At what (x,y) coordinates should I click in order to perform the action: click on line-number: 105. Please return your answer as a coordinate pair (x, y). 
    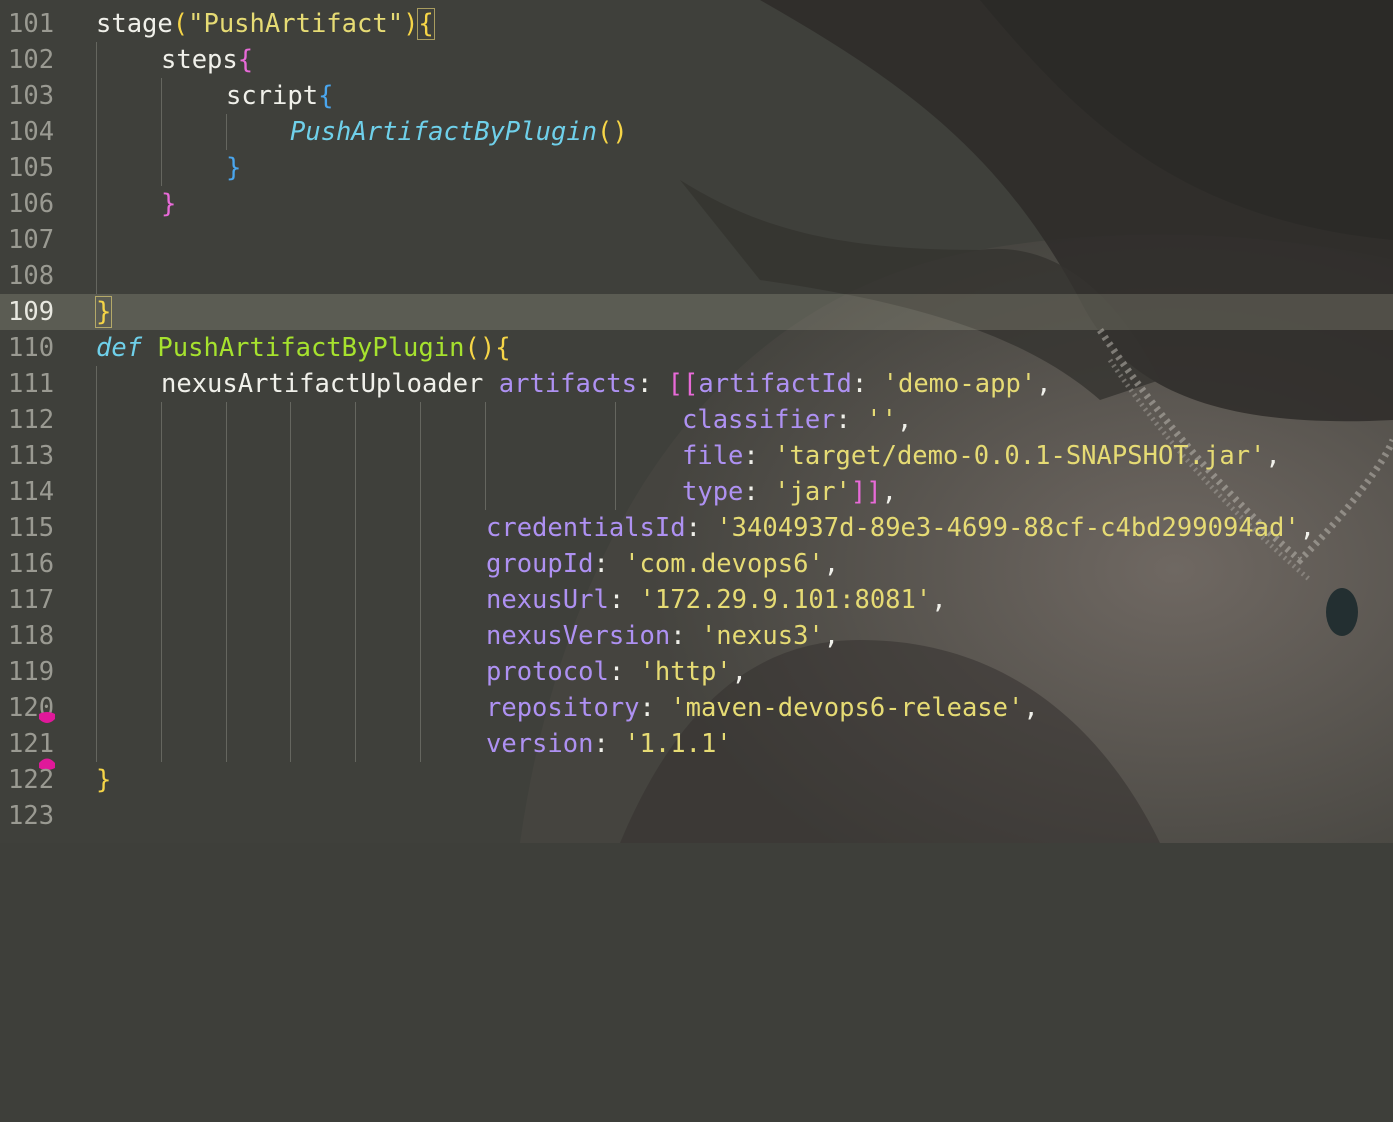
    Looking at the image, I should click on (31, 168).